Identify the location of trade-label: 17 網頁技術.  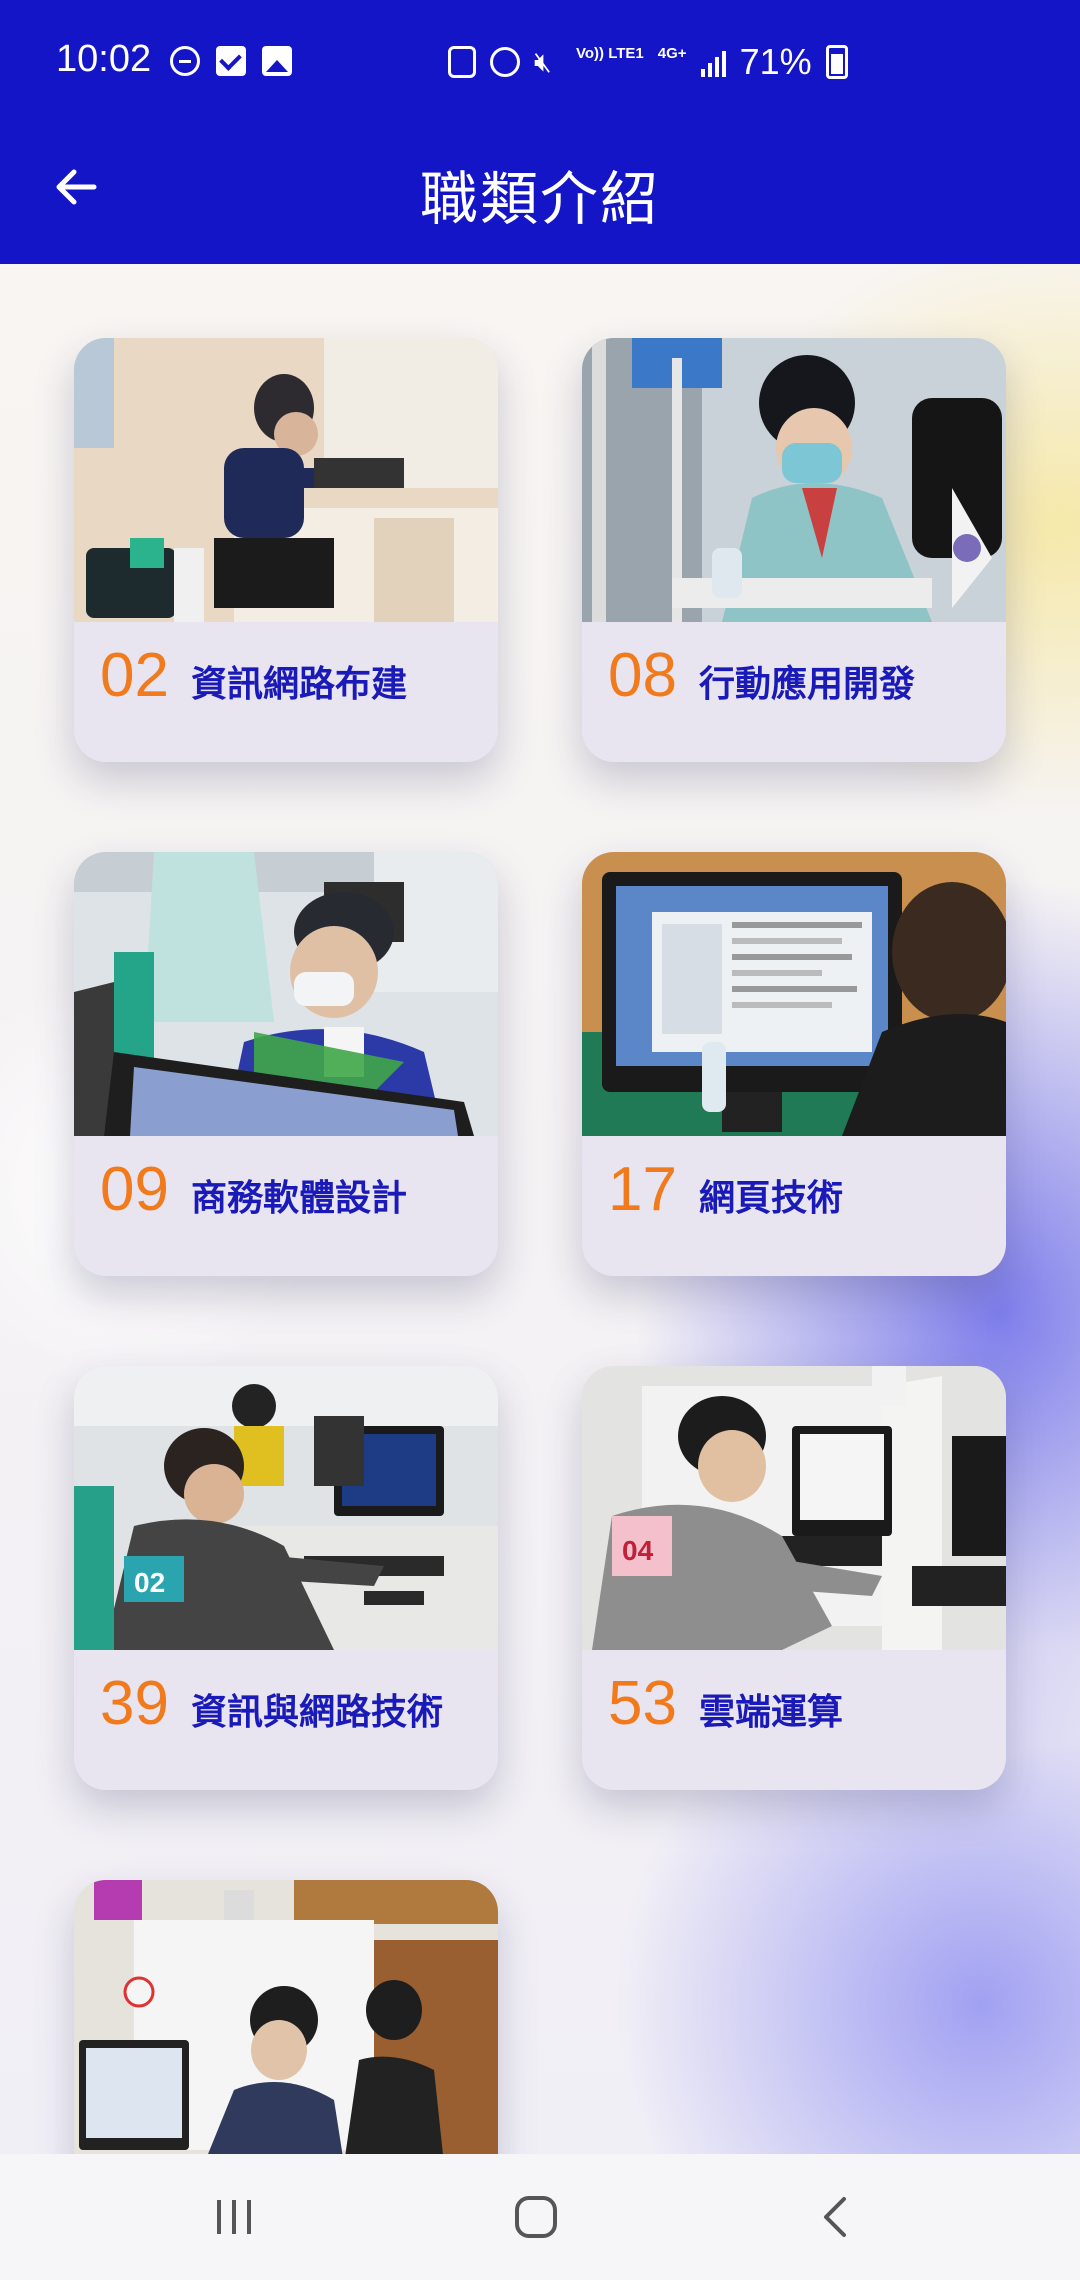
(725, 1189).